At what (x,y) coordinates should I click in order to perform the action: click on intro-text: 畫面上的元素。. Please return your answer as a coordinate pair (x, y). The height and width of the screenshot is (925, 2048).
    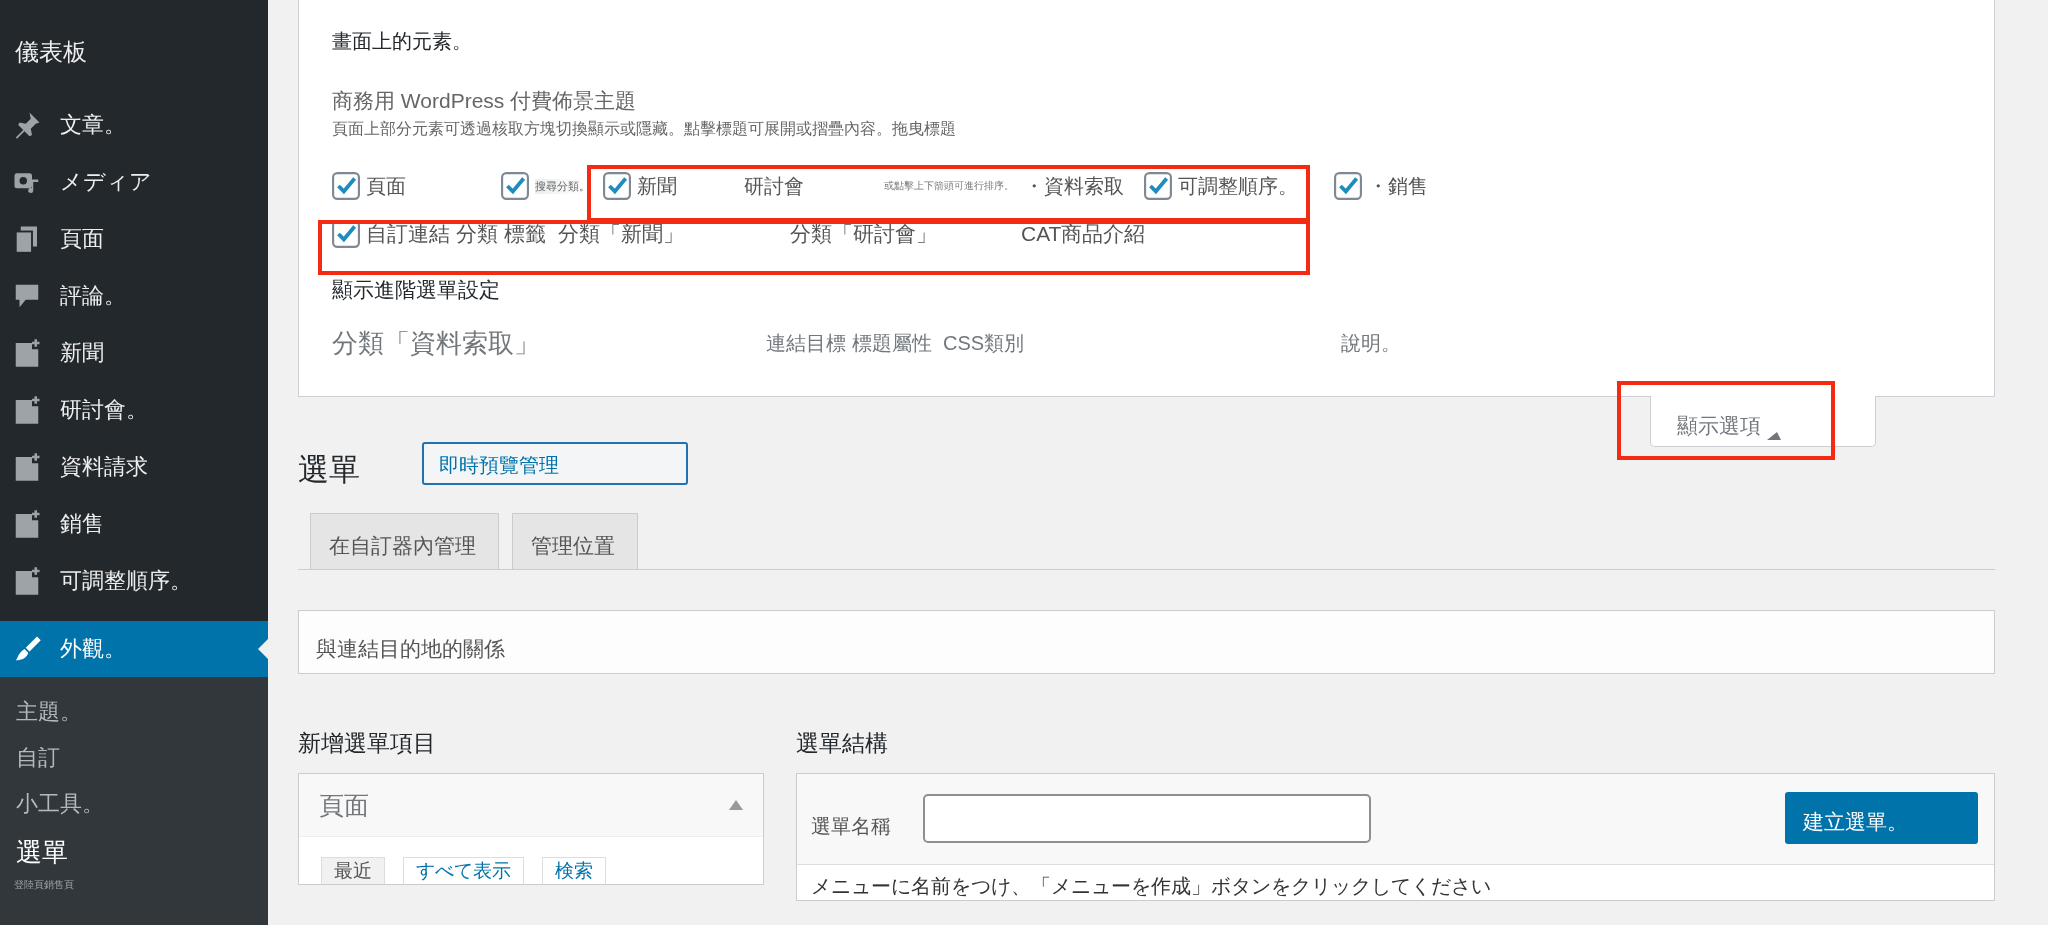
    Looking at the image, I should click on (402, 41).